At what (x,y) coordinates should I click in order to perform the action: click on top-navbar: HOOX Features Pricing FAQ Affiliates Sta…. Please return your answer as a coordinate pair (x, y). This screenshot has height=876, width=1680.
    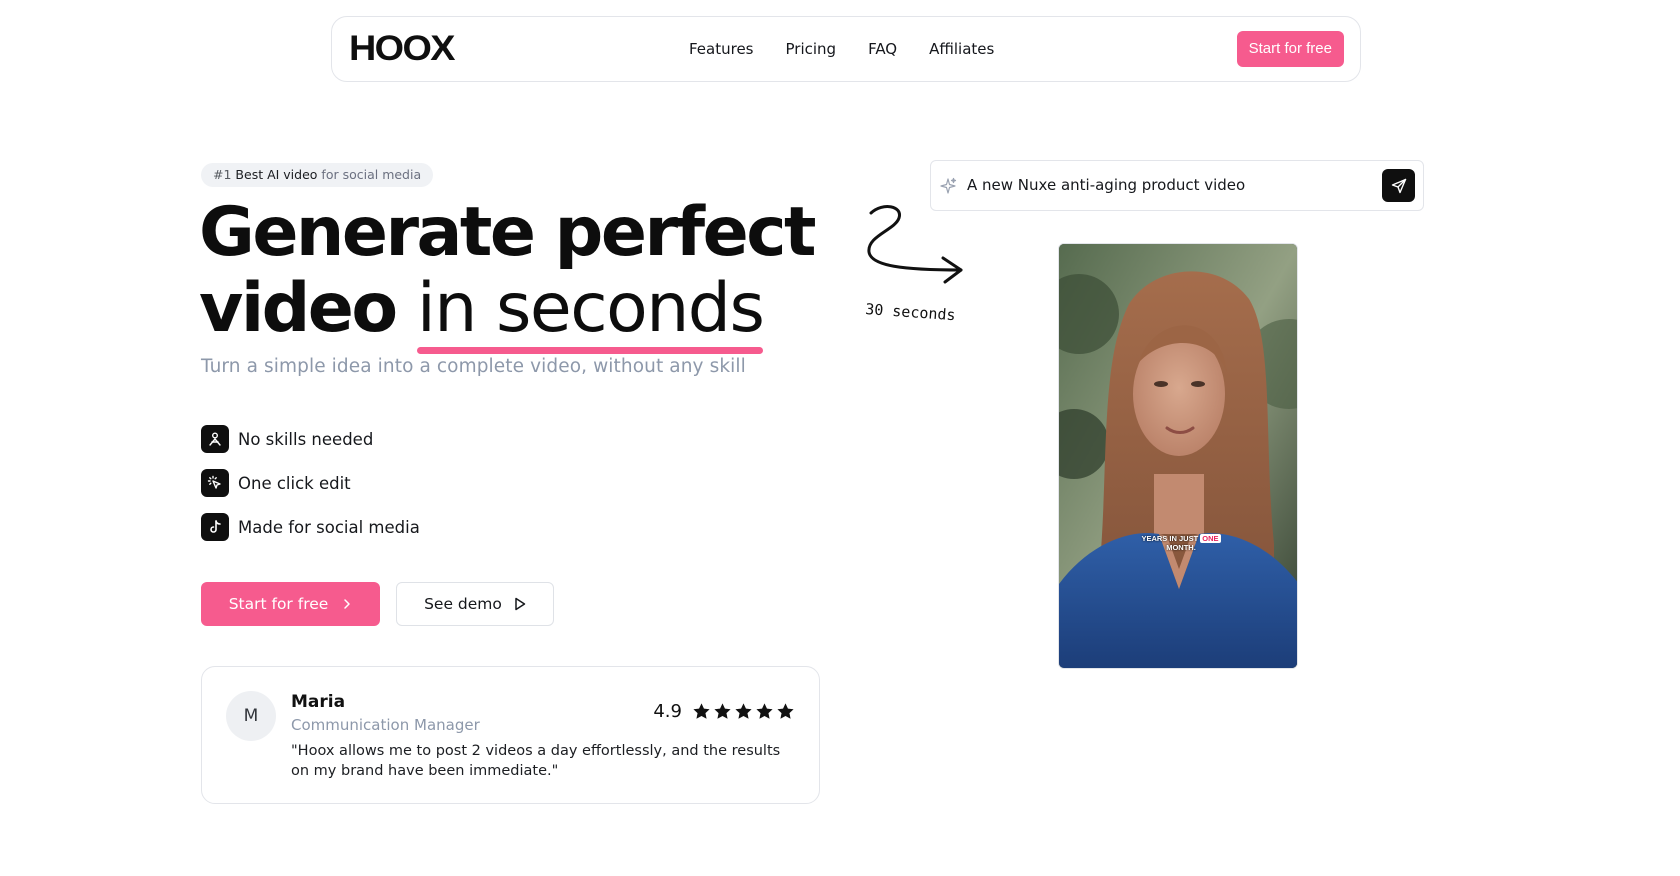
    Looking at the image, I should click on (846, 49).